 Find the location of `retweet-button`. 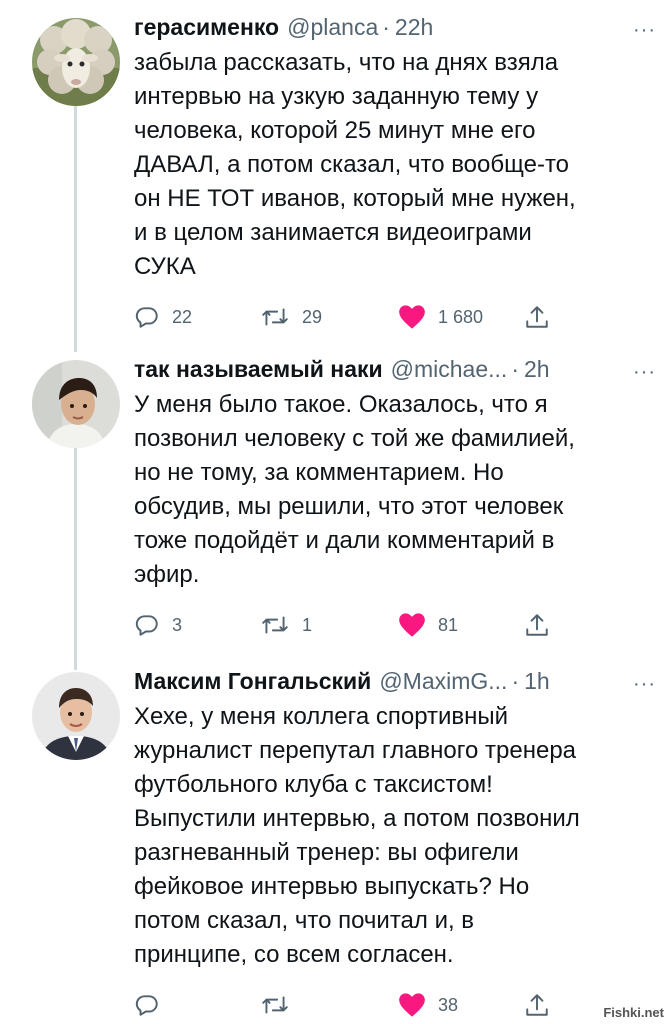

retweet-button is located at coordinates (281, 1005).